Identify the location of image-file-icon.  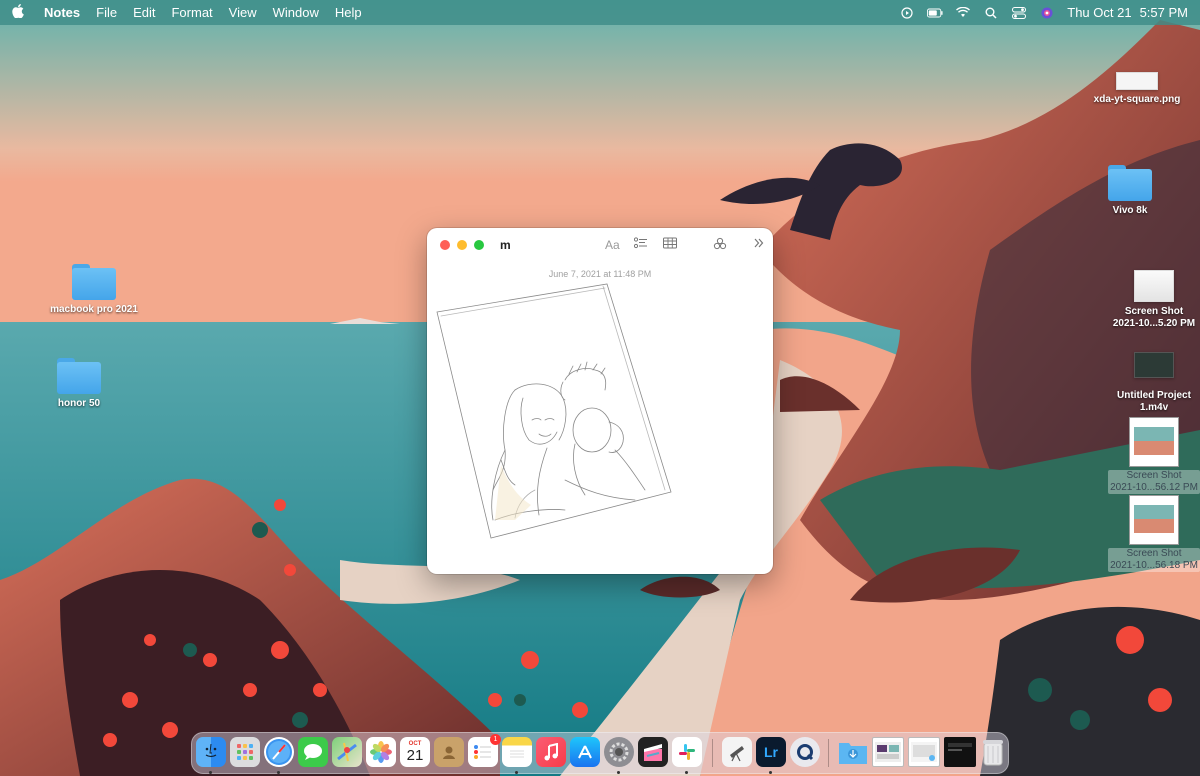
(1137, 81).